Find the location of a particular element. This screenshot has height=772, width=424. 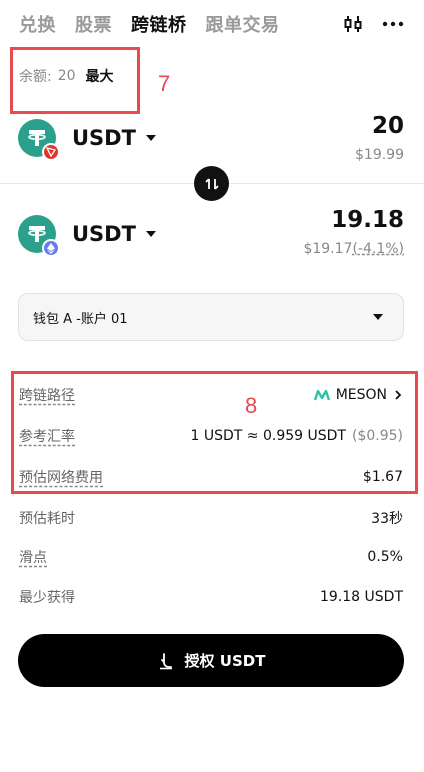

swap-direction-button is located at coordinates (211, 183).